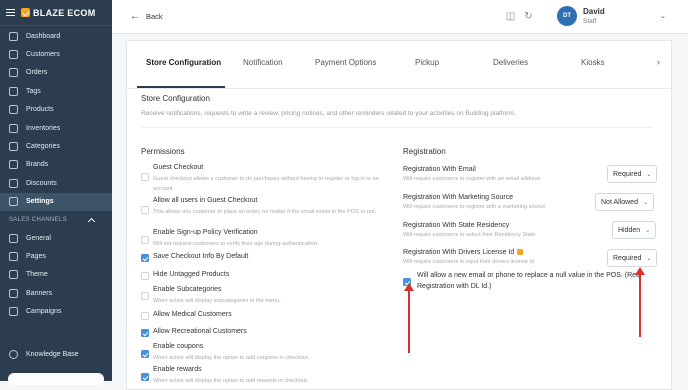  I want to click on registration-title: Registration, so click(424, 151).